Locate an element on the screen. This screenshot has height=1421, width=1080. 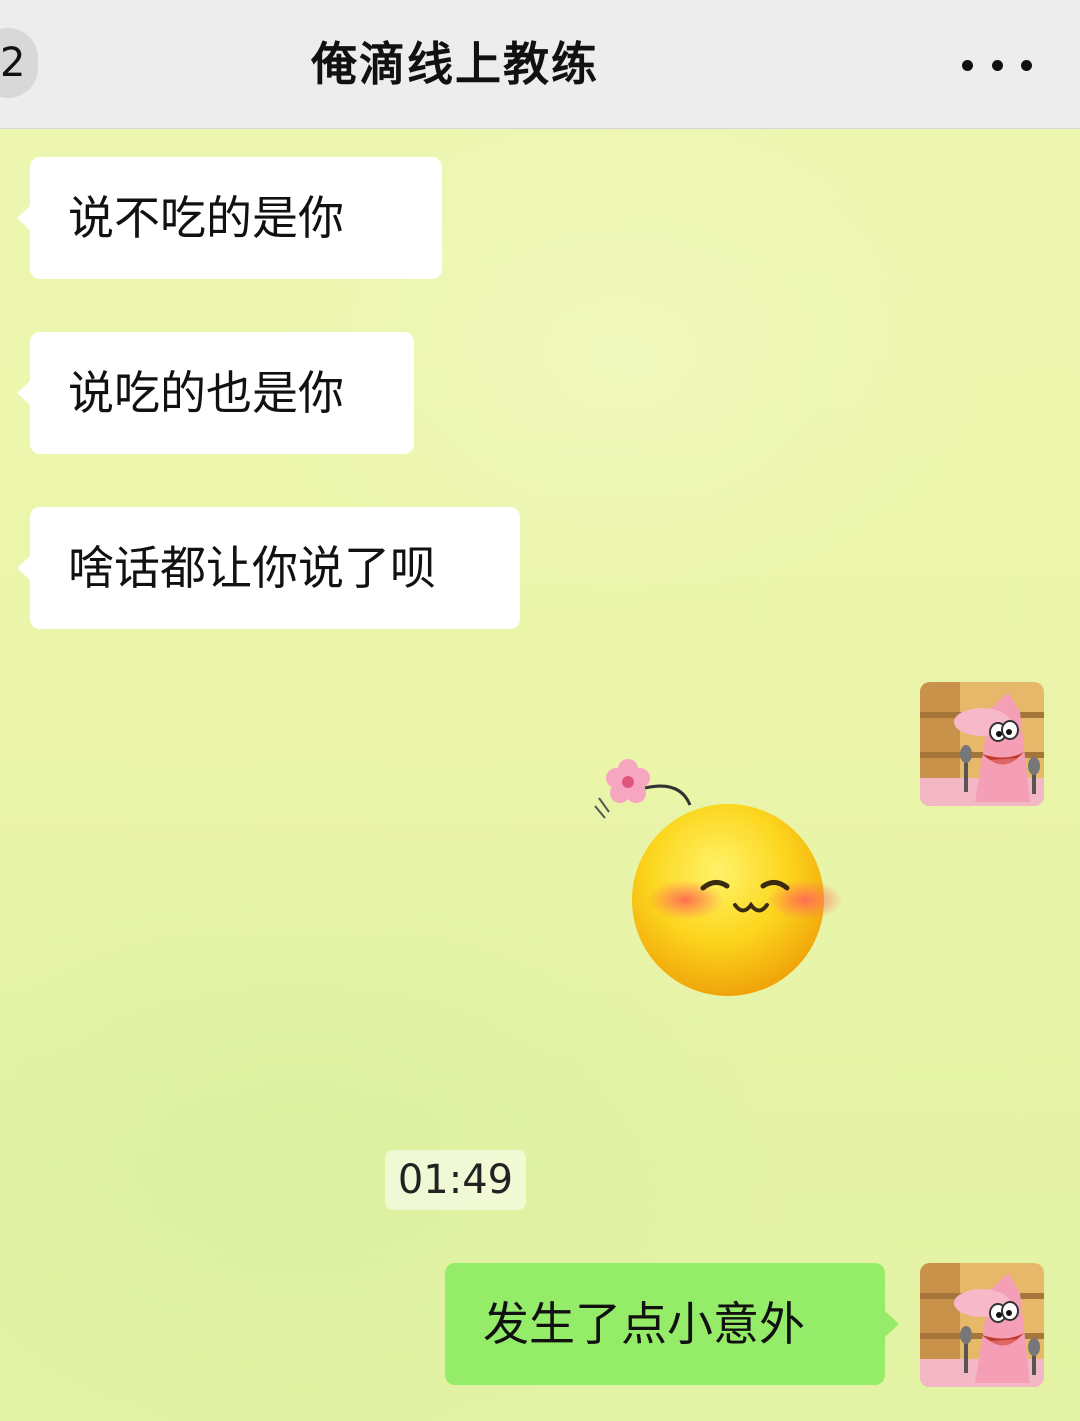
chat-title: 俺滴线上教练 is located at coordinates (455, 64).